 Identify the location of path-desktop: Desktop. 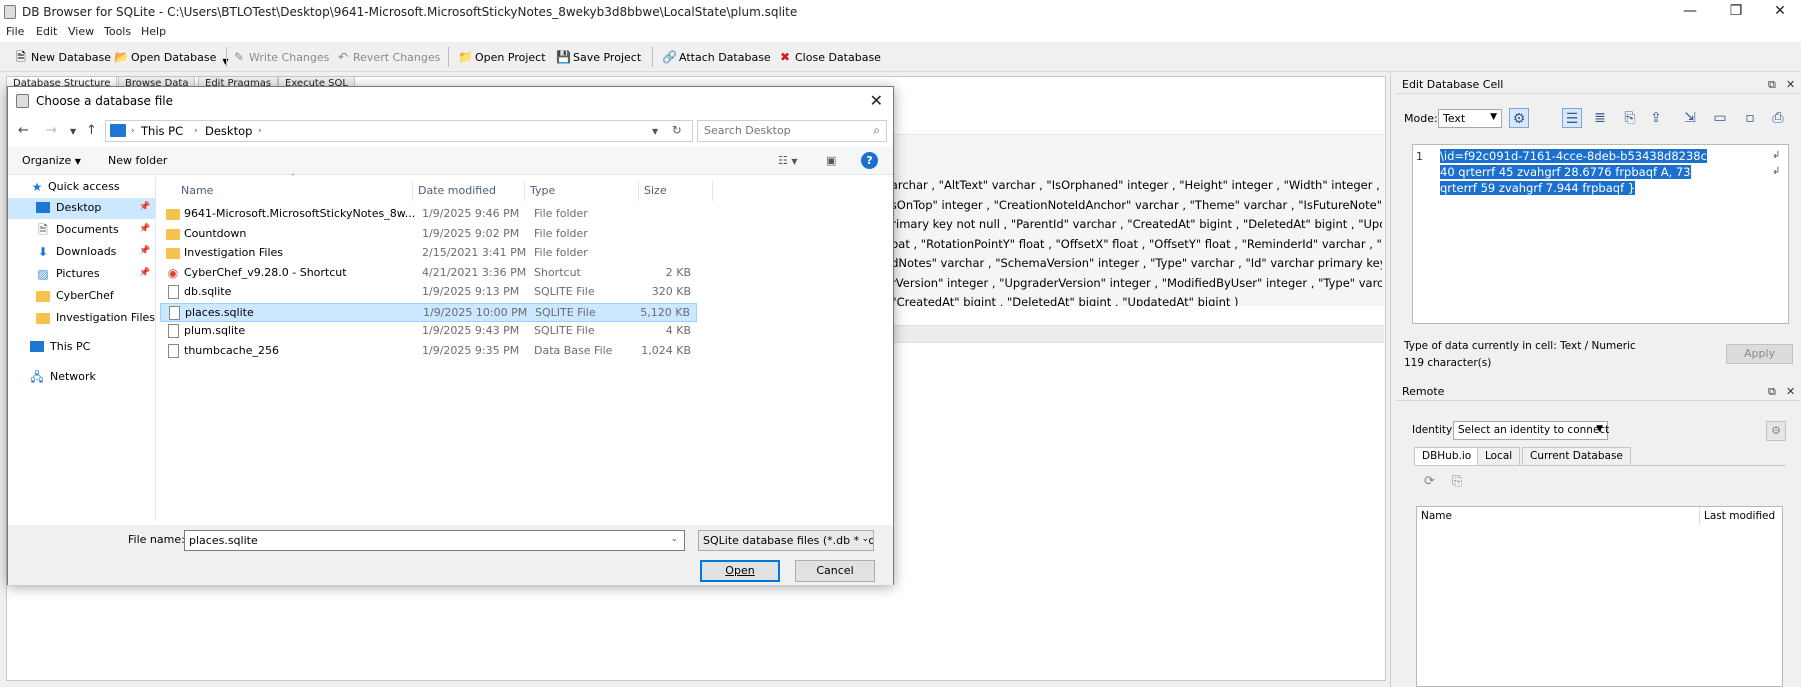
(228, 131).